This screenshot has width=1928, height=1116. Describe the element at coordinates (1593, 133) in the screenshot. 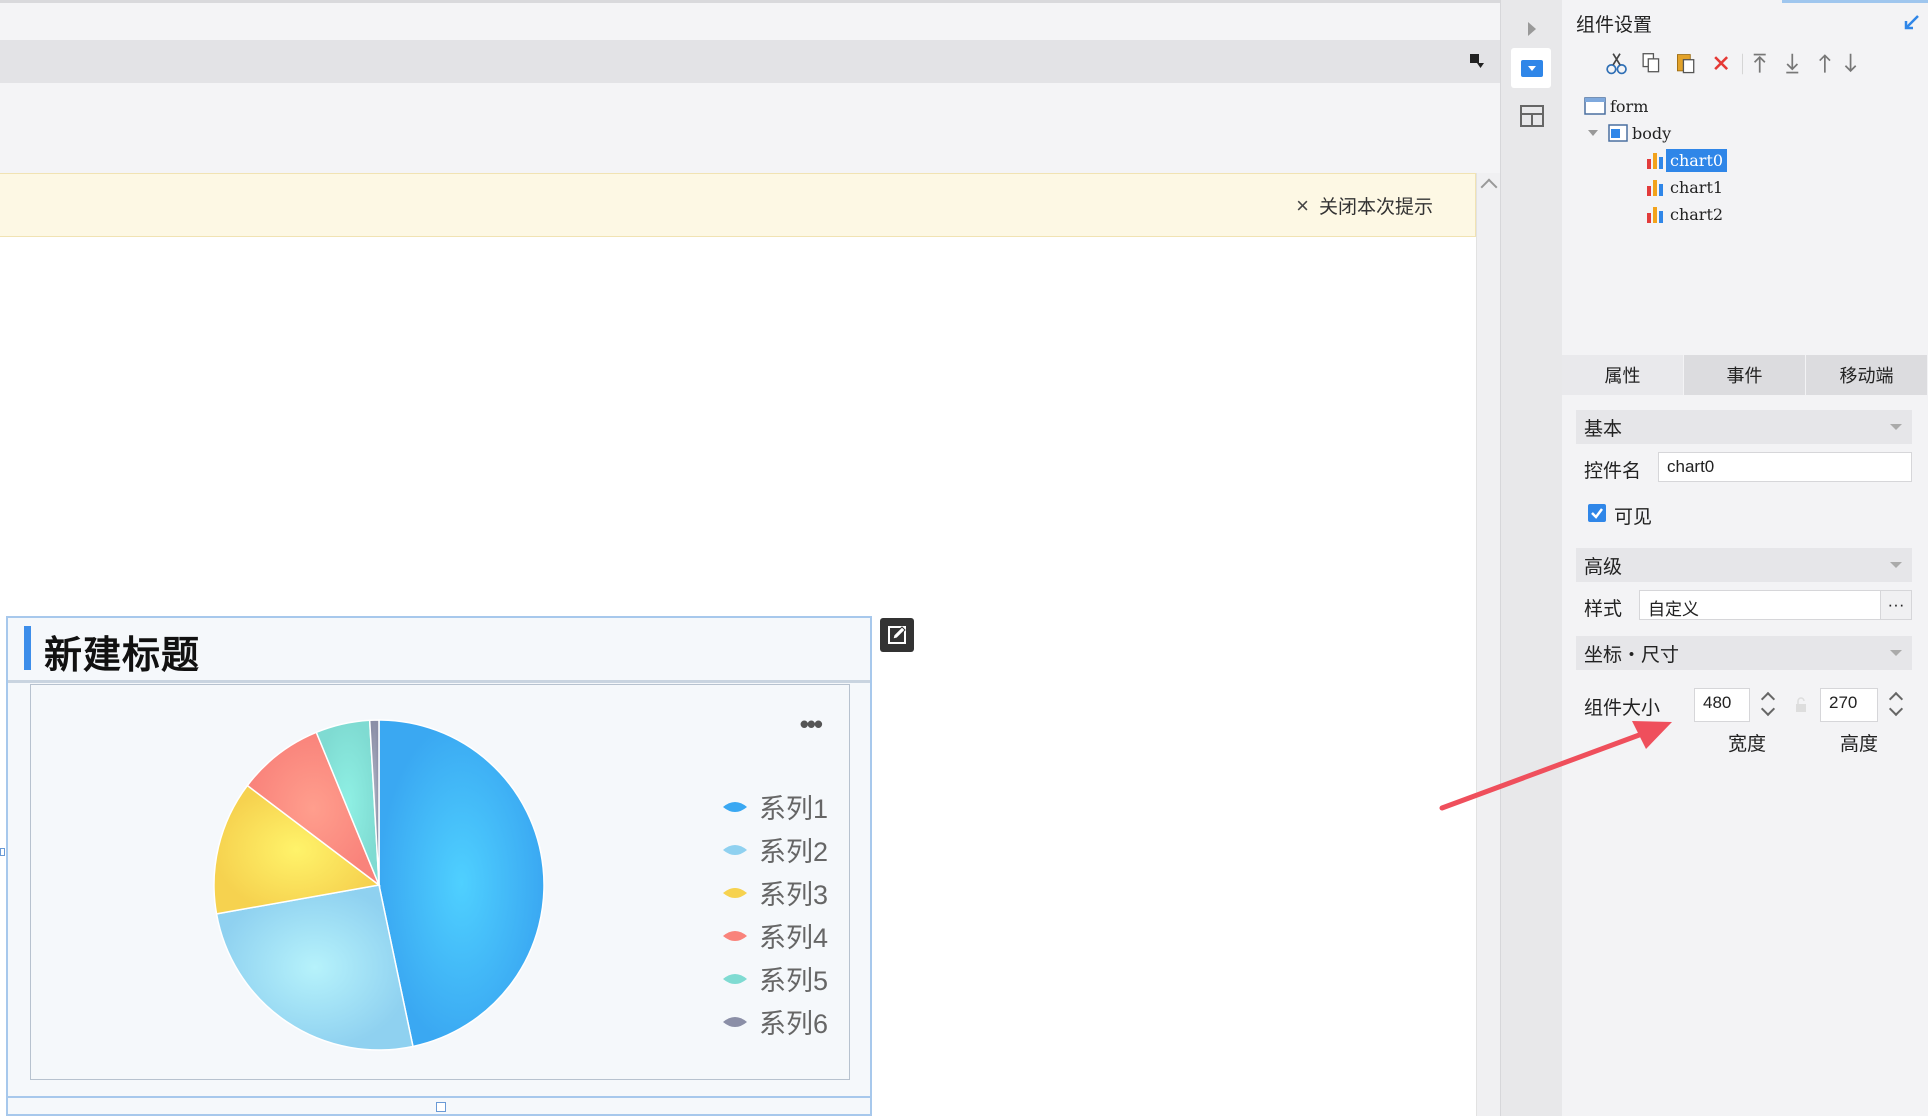

I see `tree-collapse-icon` at that location.